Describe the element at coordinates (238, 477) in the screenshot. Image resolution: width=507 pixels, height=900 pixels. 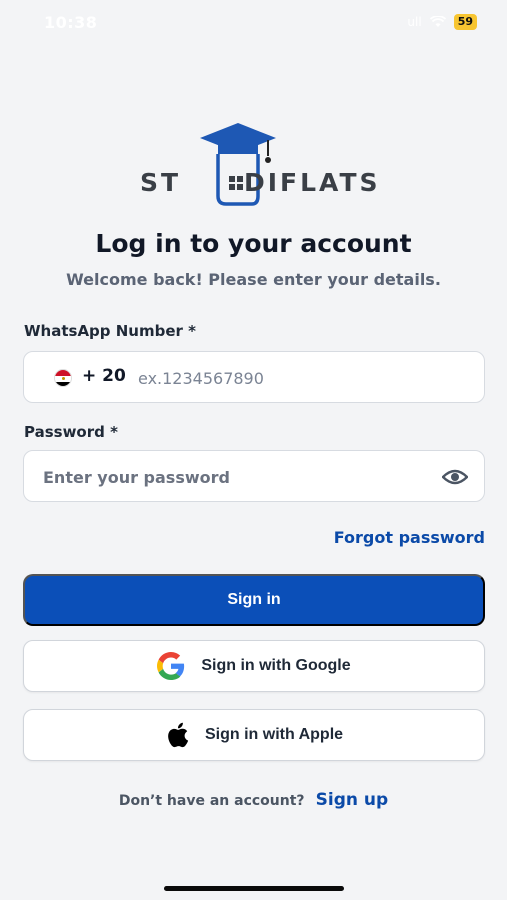
I see `password-input` at that location.